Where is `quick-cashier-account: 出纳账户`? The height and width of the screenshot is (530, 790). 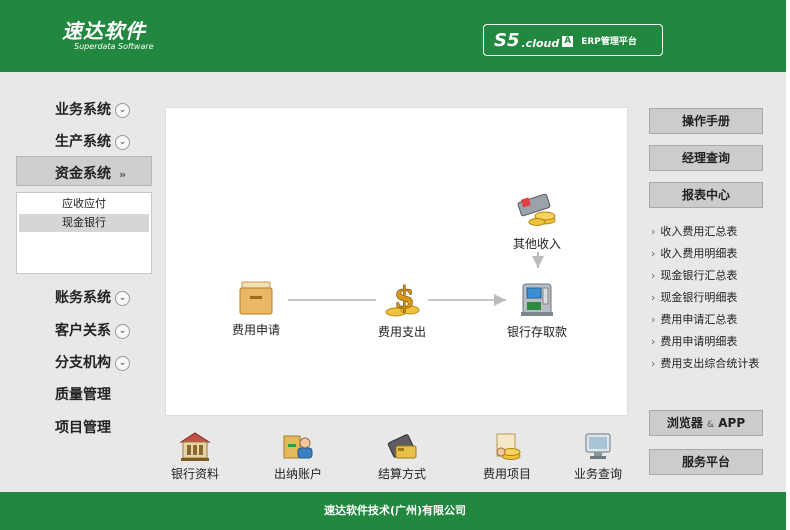 quick-cashier-account: 出纳账户 is located at coordinates (298, 456).